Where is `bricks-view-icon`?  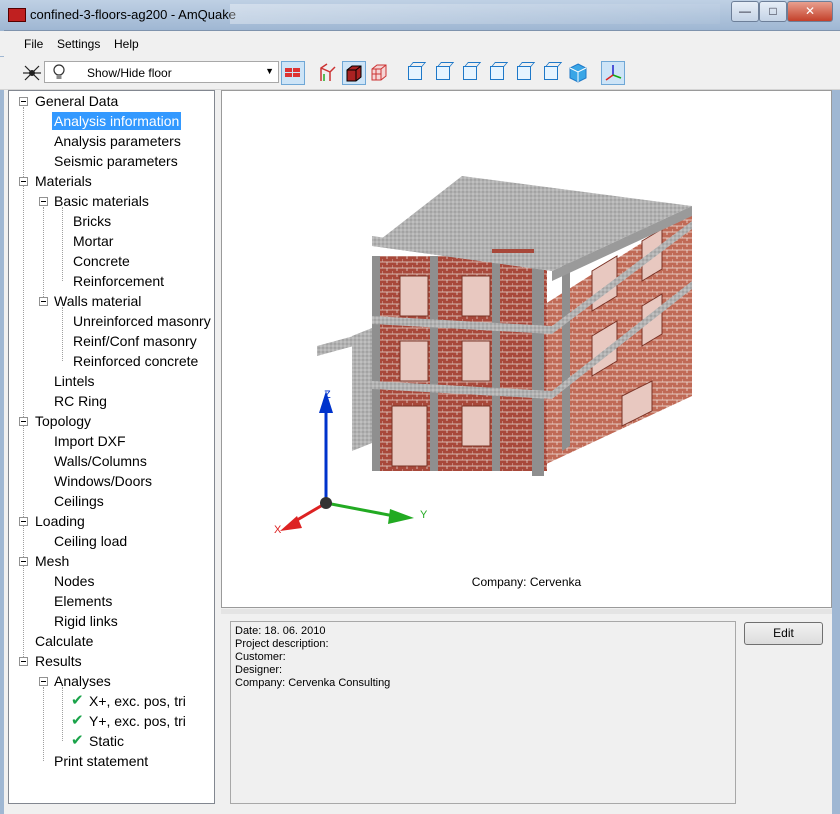 bricks-view-icon is located at coordinates (293, 73).